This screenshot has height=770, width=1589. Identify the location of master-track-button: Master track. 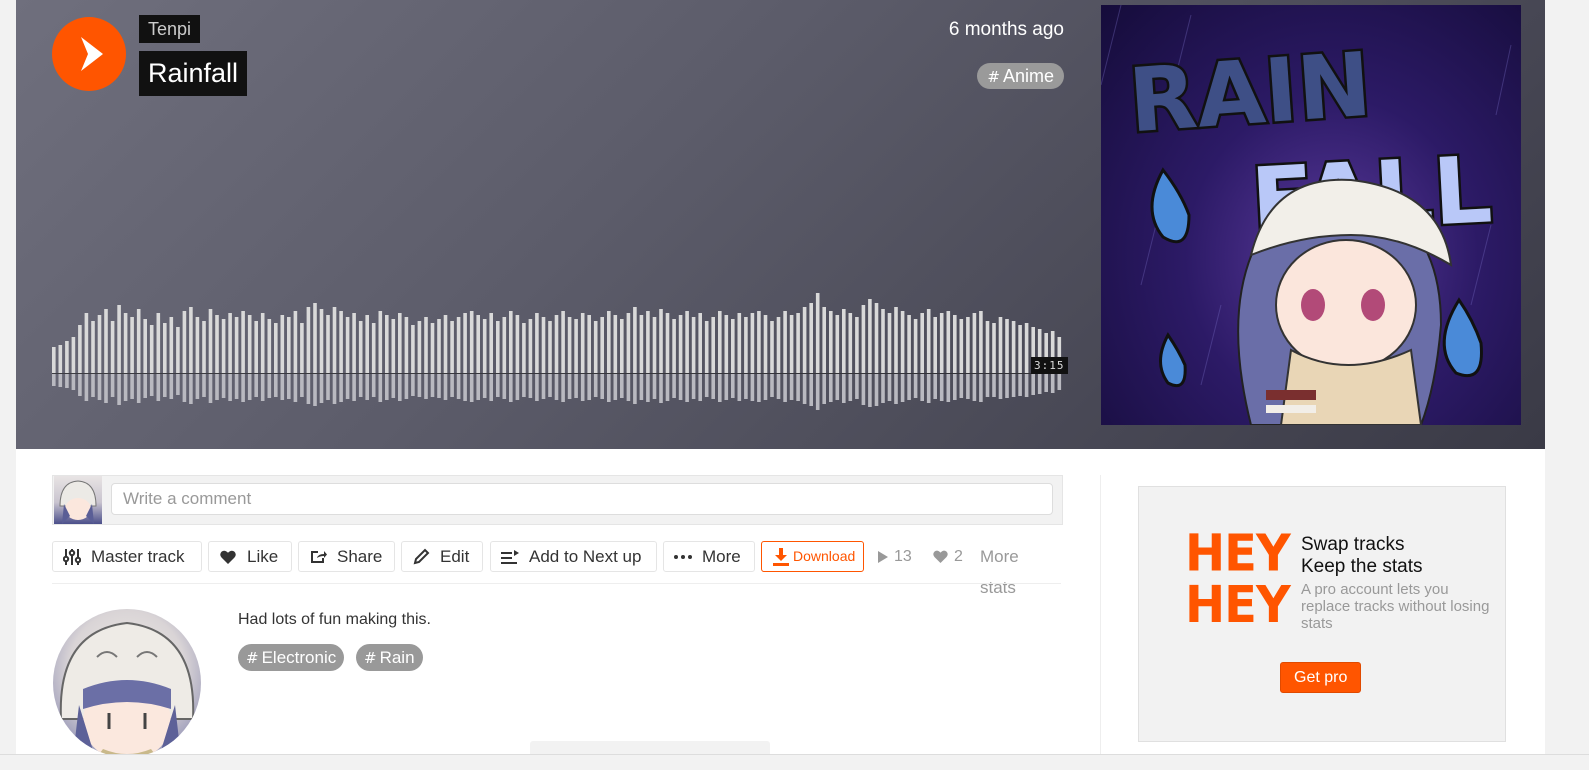
(127, 556).